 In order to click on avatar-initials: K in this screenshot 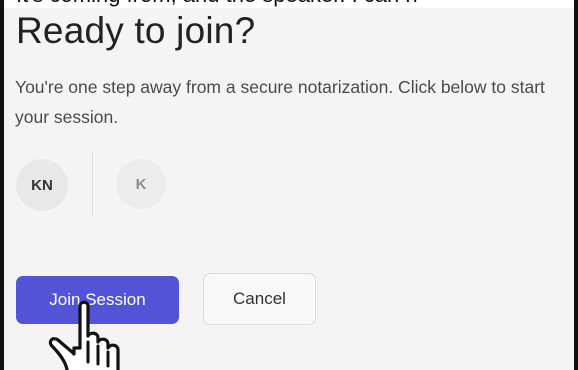, I will do `click(141, 184)`.